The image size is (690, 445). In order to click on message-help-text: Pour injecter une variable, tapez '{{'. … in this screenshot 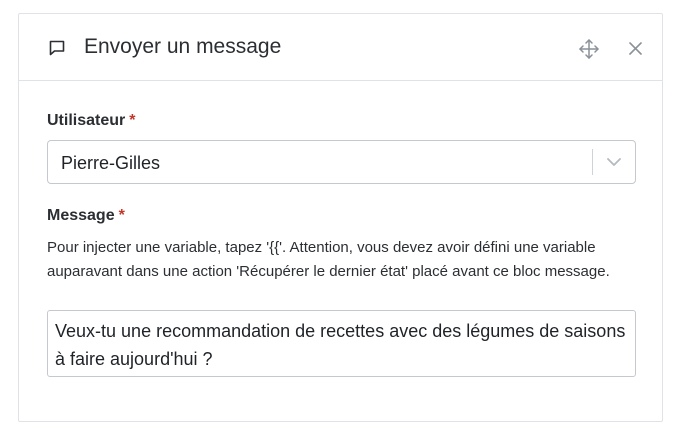, I will do `click(328, 259)`.